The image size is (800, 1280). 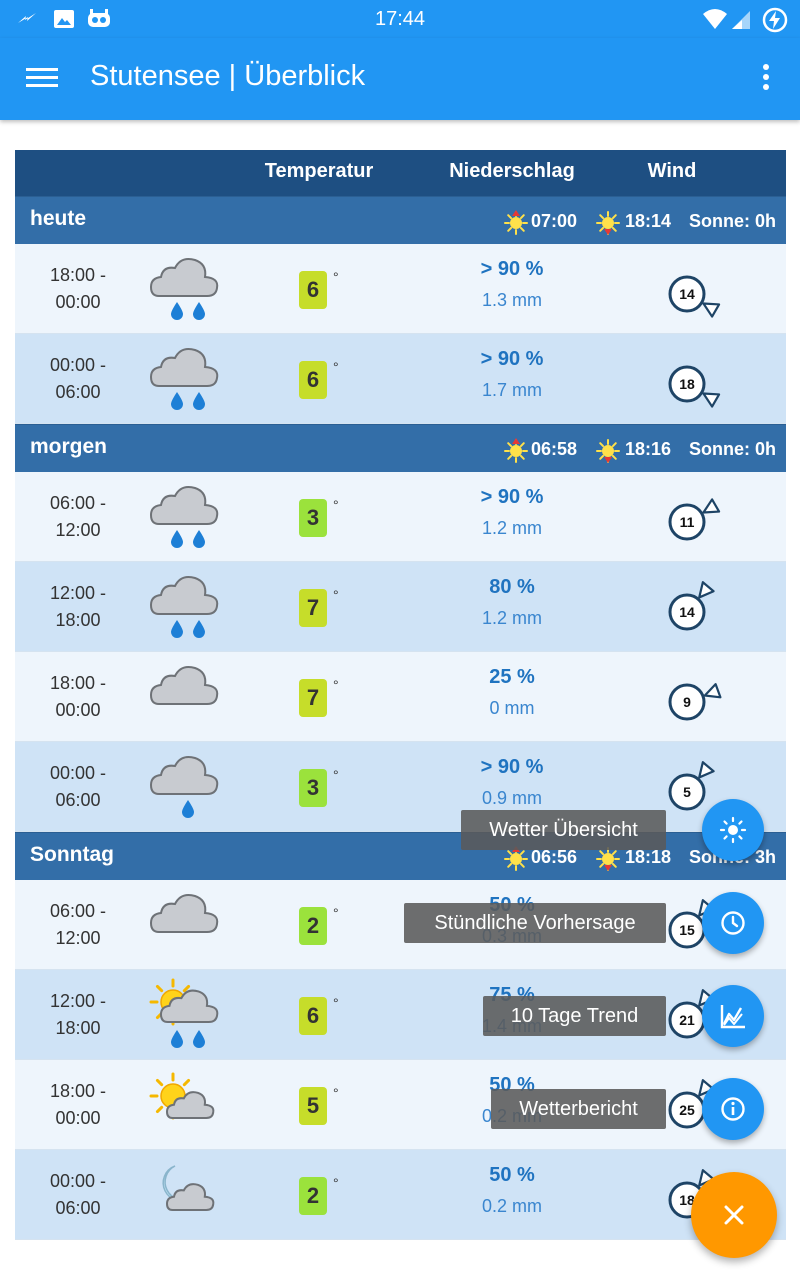 I want to click on clock-icon, so click(x=733, y=923).